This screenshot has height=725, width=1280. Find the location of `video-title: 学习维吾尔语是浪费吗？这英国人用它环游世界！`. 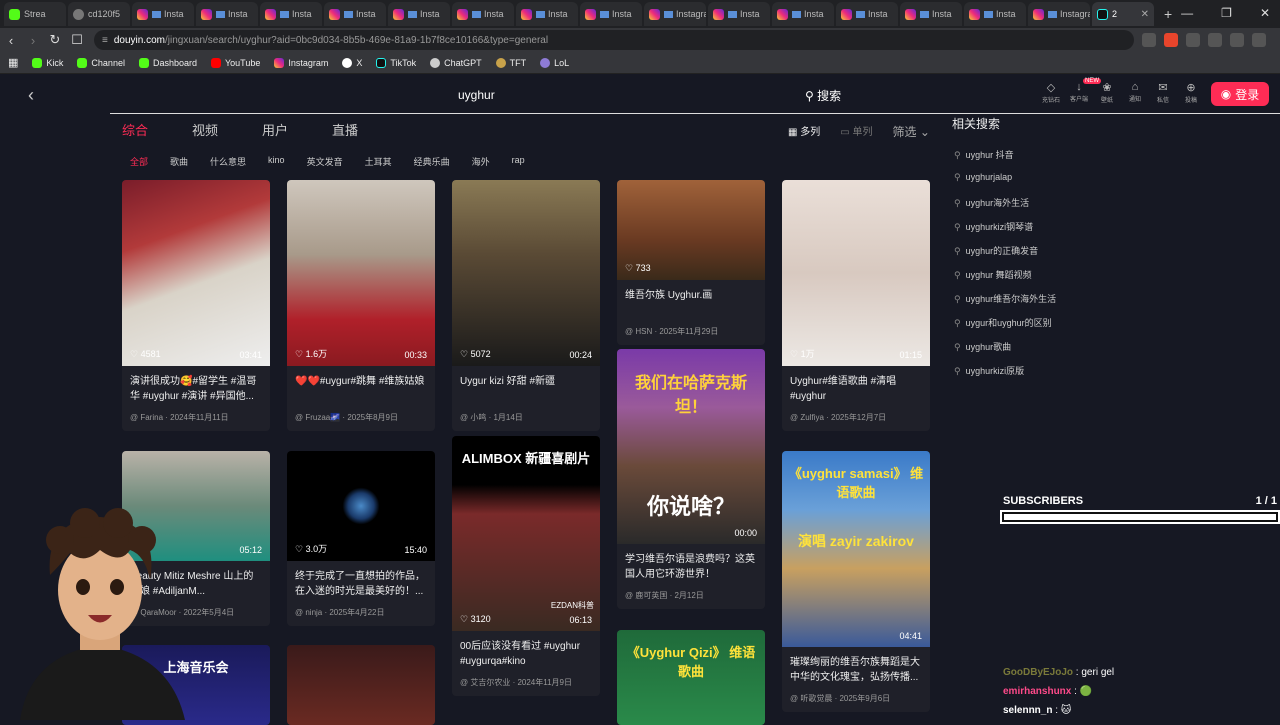

video-title: 学习维吾尔语是浪费吗？这英国人用它环游世界！ is located at coordinates (691, 564).